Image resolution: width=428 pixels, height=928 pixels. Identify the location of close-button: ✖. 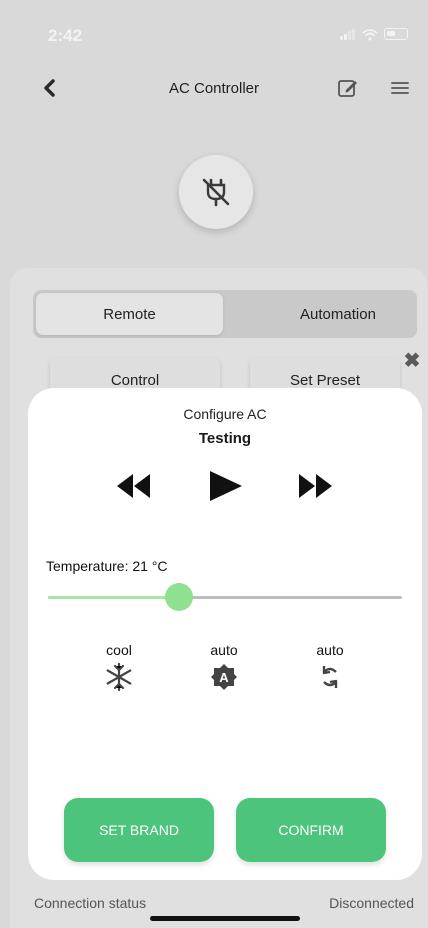
(412, 361).